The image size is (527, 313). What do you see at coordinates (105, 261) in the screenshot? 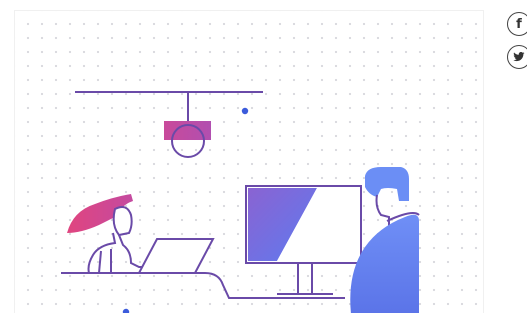
I see `woman-arm` at bounding box center [105, 261].